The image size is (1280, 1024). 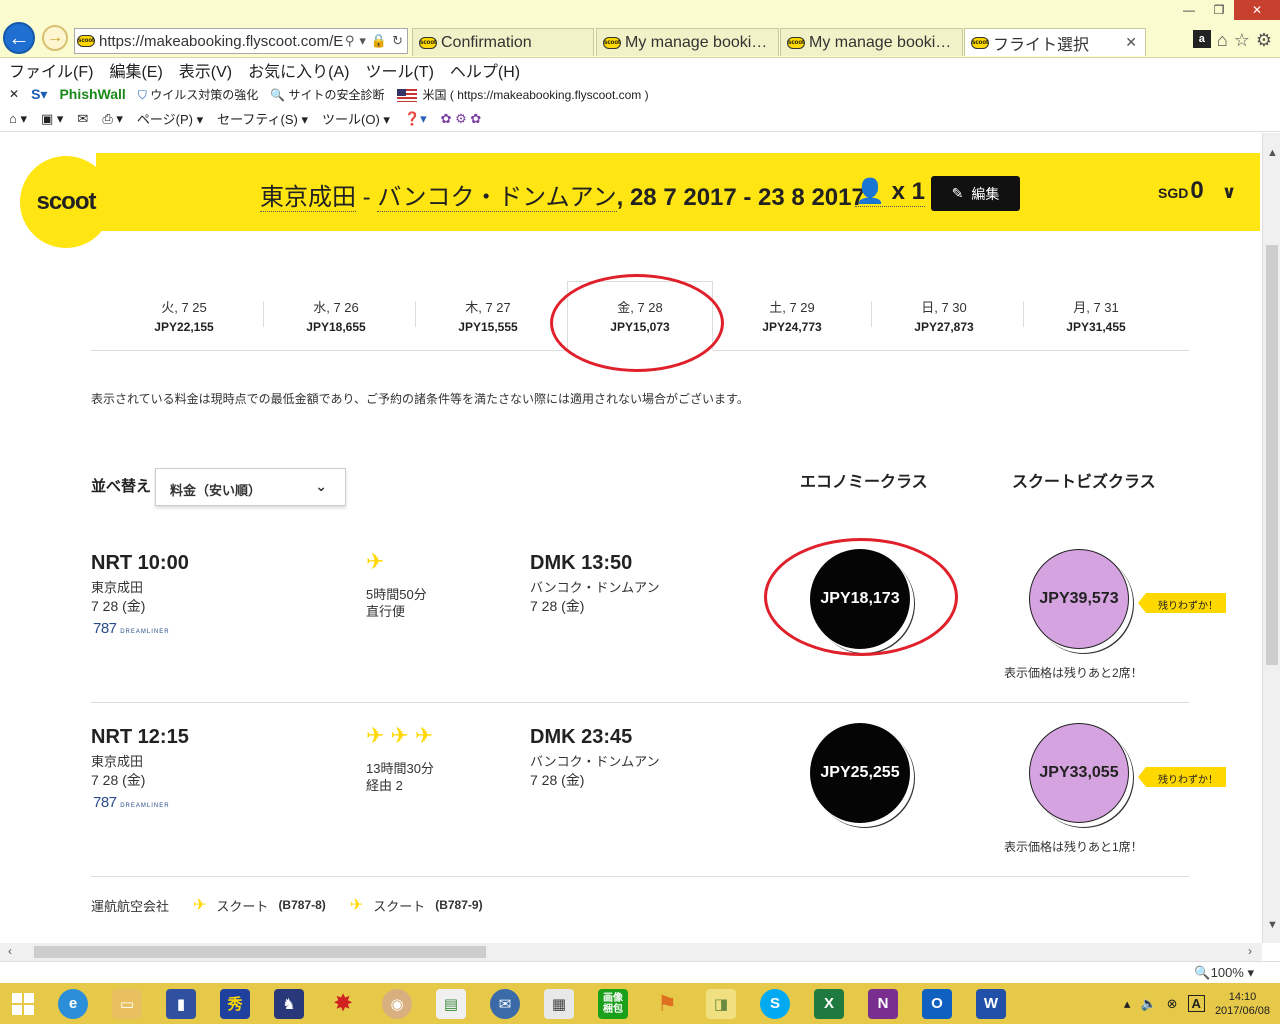 What do you see at coordinates (336, 315) in the screenshot?
I see `date-tab-0726: 水, 7 26 JPY18,655` at bounding box center [336, 315].